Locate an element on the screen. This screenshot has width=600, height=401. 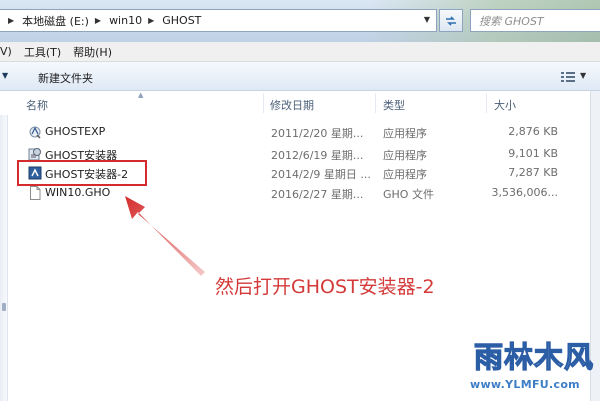
breadcrumb-drive: 本地磁盘 (E:) is located at coordinates (55, 20).